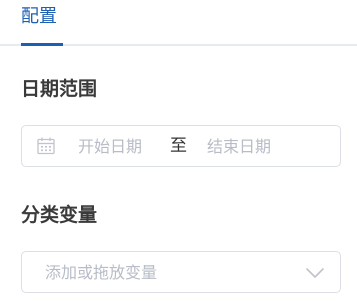  Describe the element at coordinates (59, 215) in the screenshot. I see `category-variable-title: 分类变量` at that location.